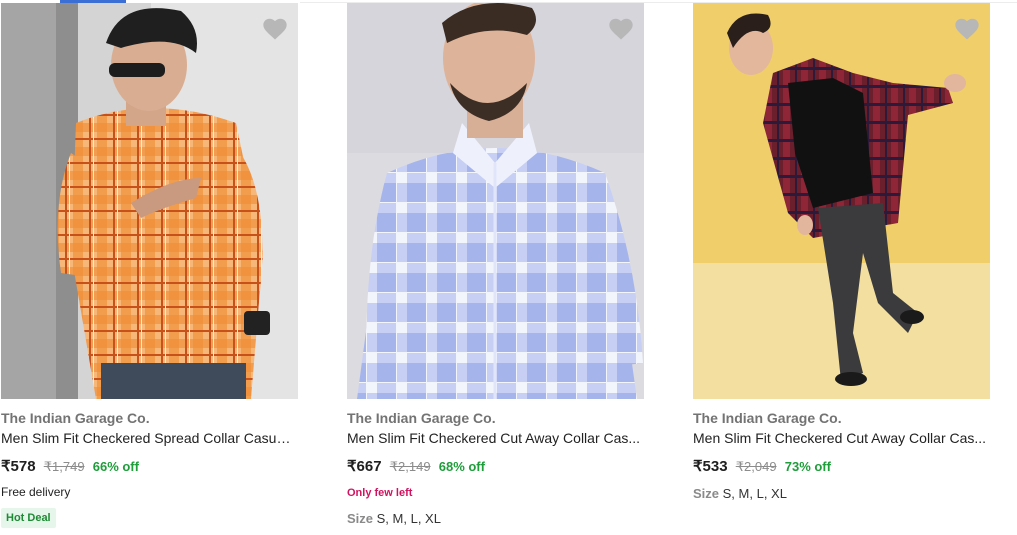 This screenshot has width=1017, height=535. I want to click on product-price: ₹667, so click(364, 466).